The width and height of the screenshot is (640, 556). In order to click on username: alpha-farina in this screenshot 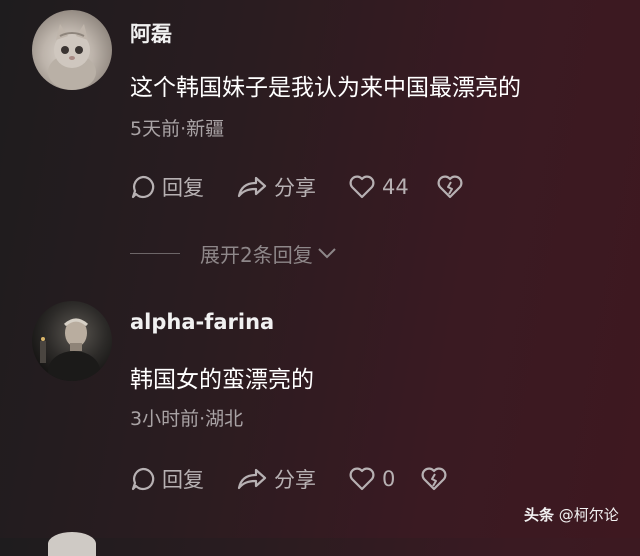, I will do `click(202, 322)`.